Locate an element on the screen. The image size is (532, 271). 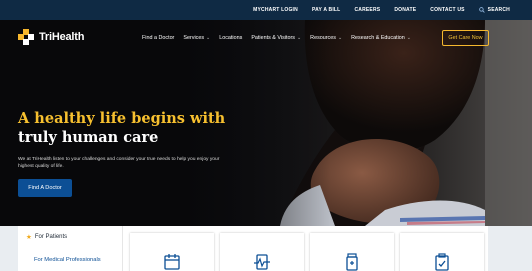
tab-label: For Patients is located at coordinates (51, 237).